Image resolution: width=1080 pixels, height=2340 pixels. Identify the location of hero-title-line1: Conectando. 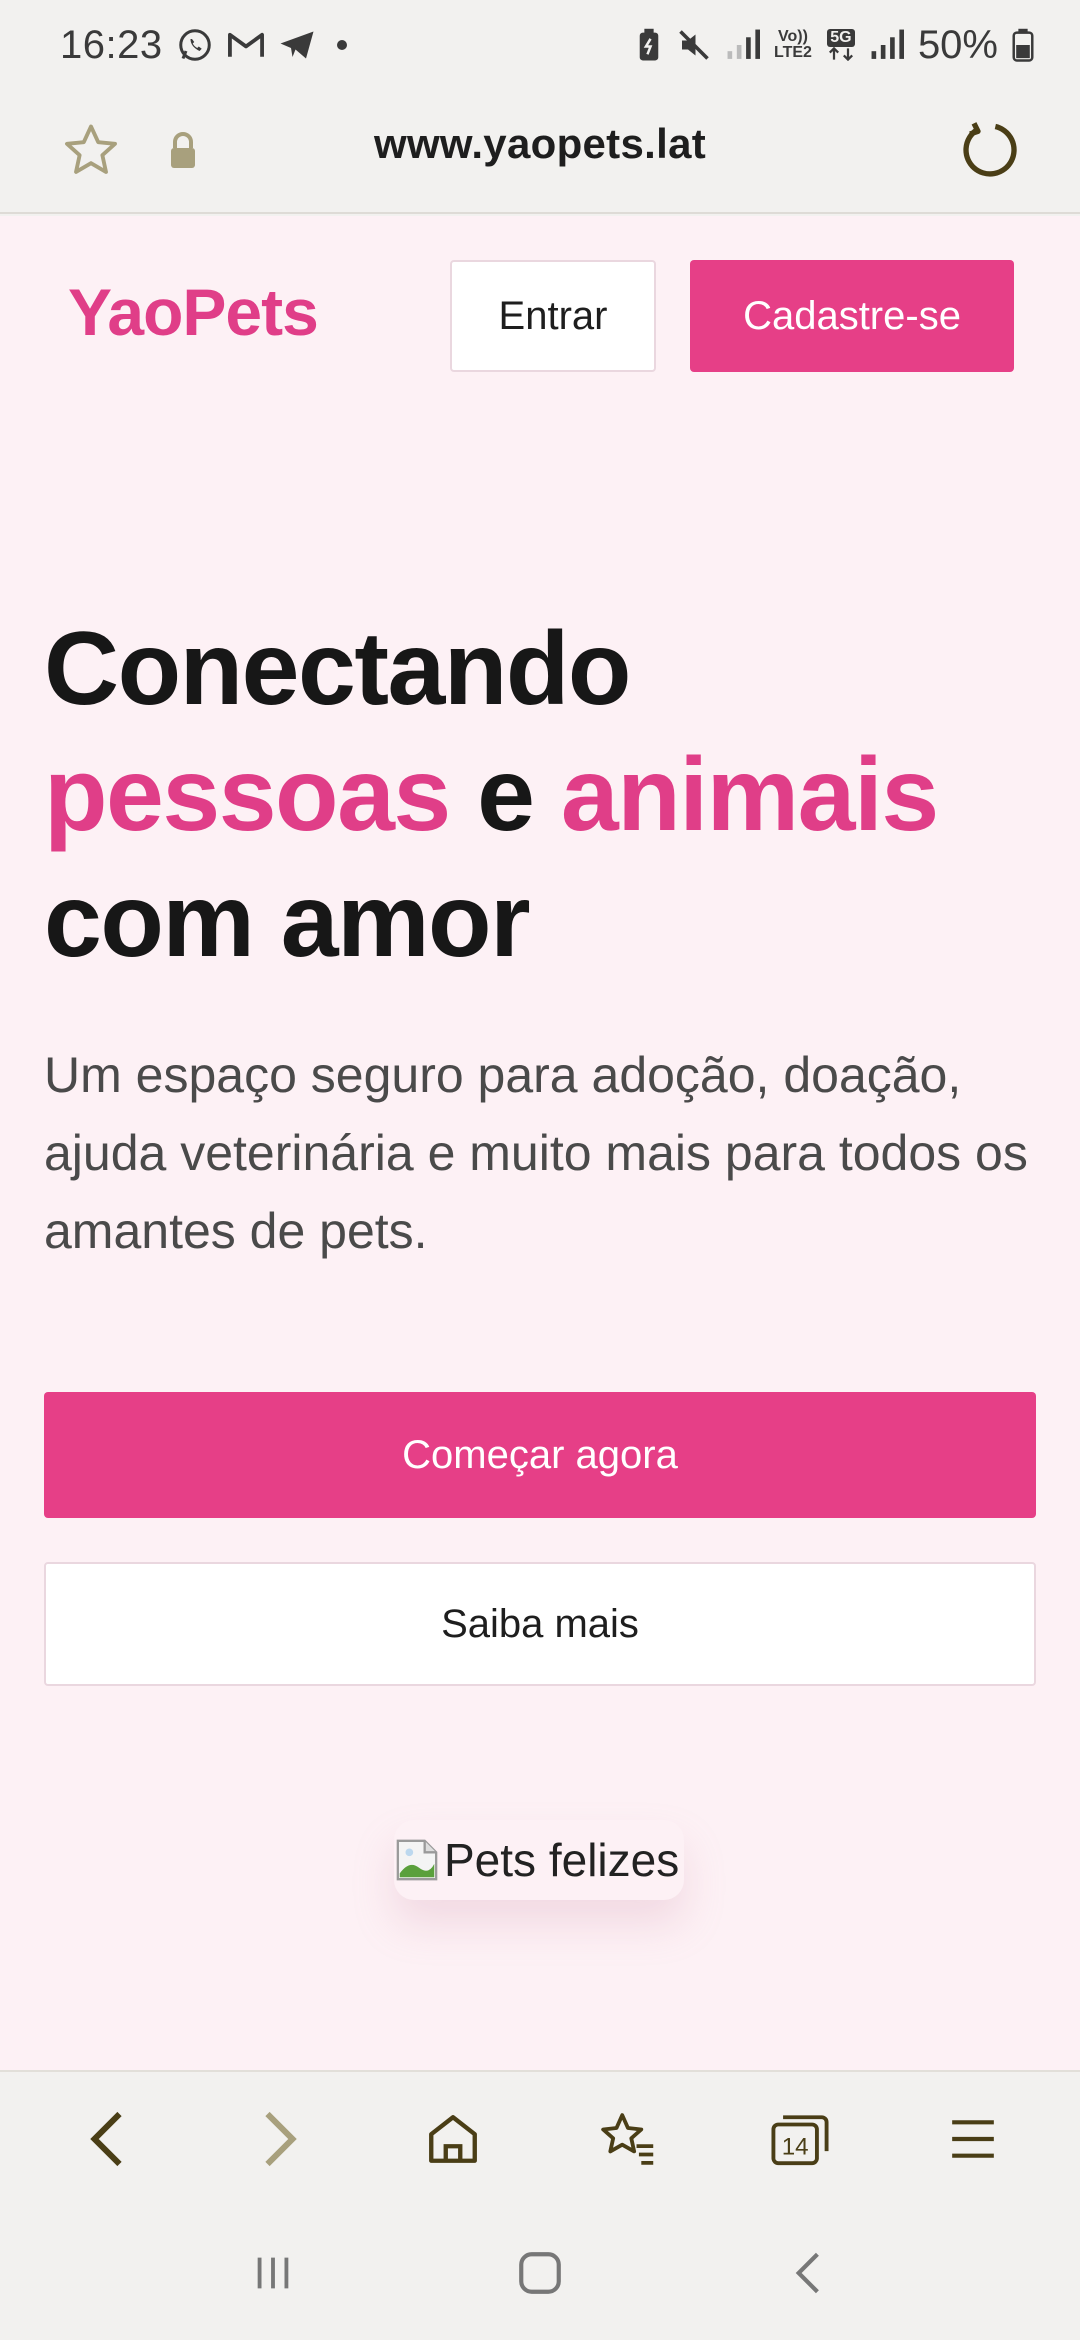
(337, 669).